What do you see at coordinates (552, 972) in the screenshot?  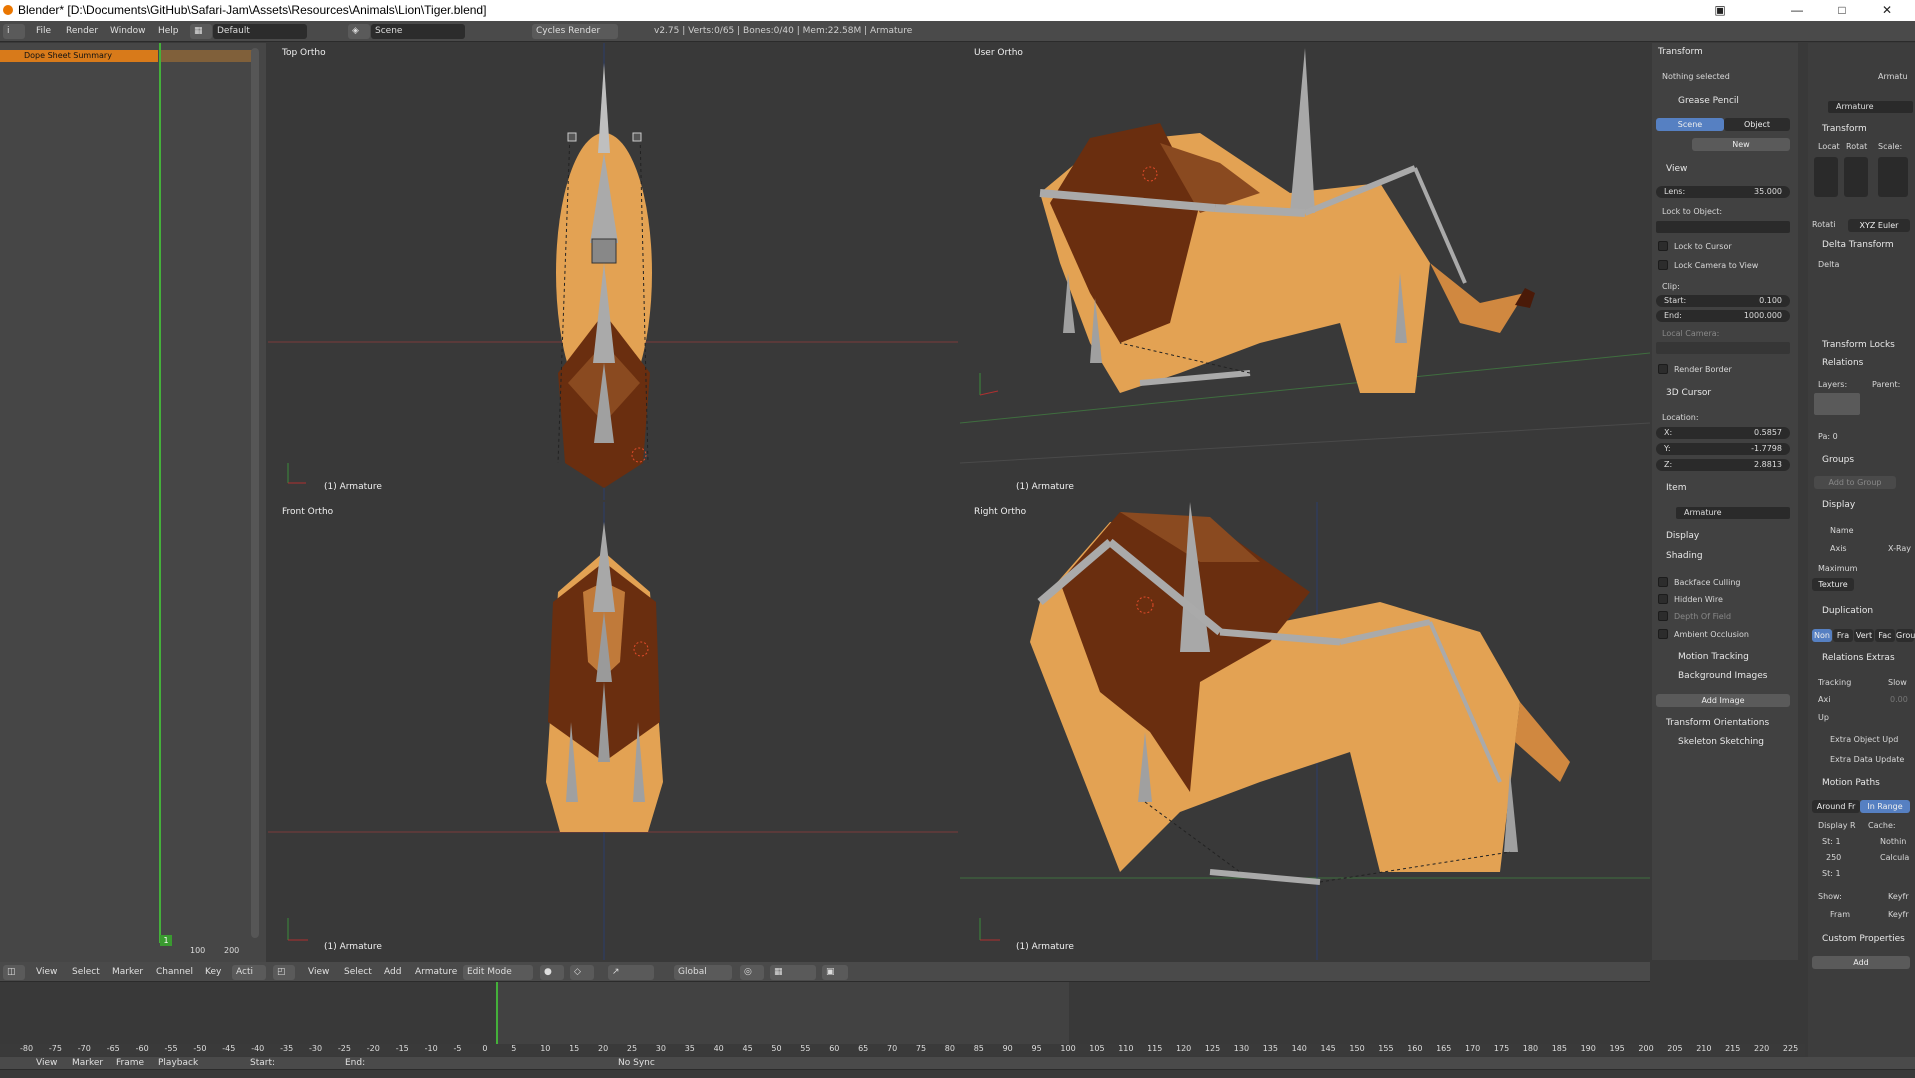 I see `shading-selector: ●` at bounding box center [552, 972].